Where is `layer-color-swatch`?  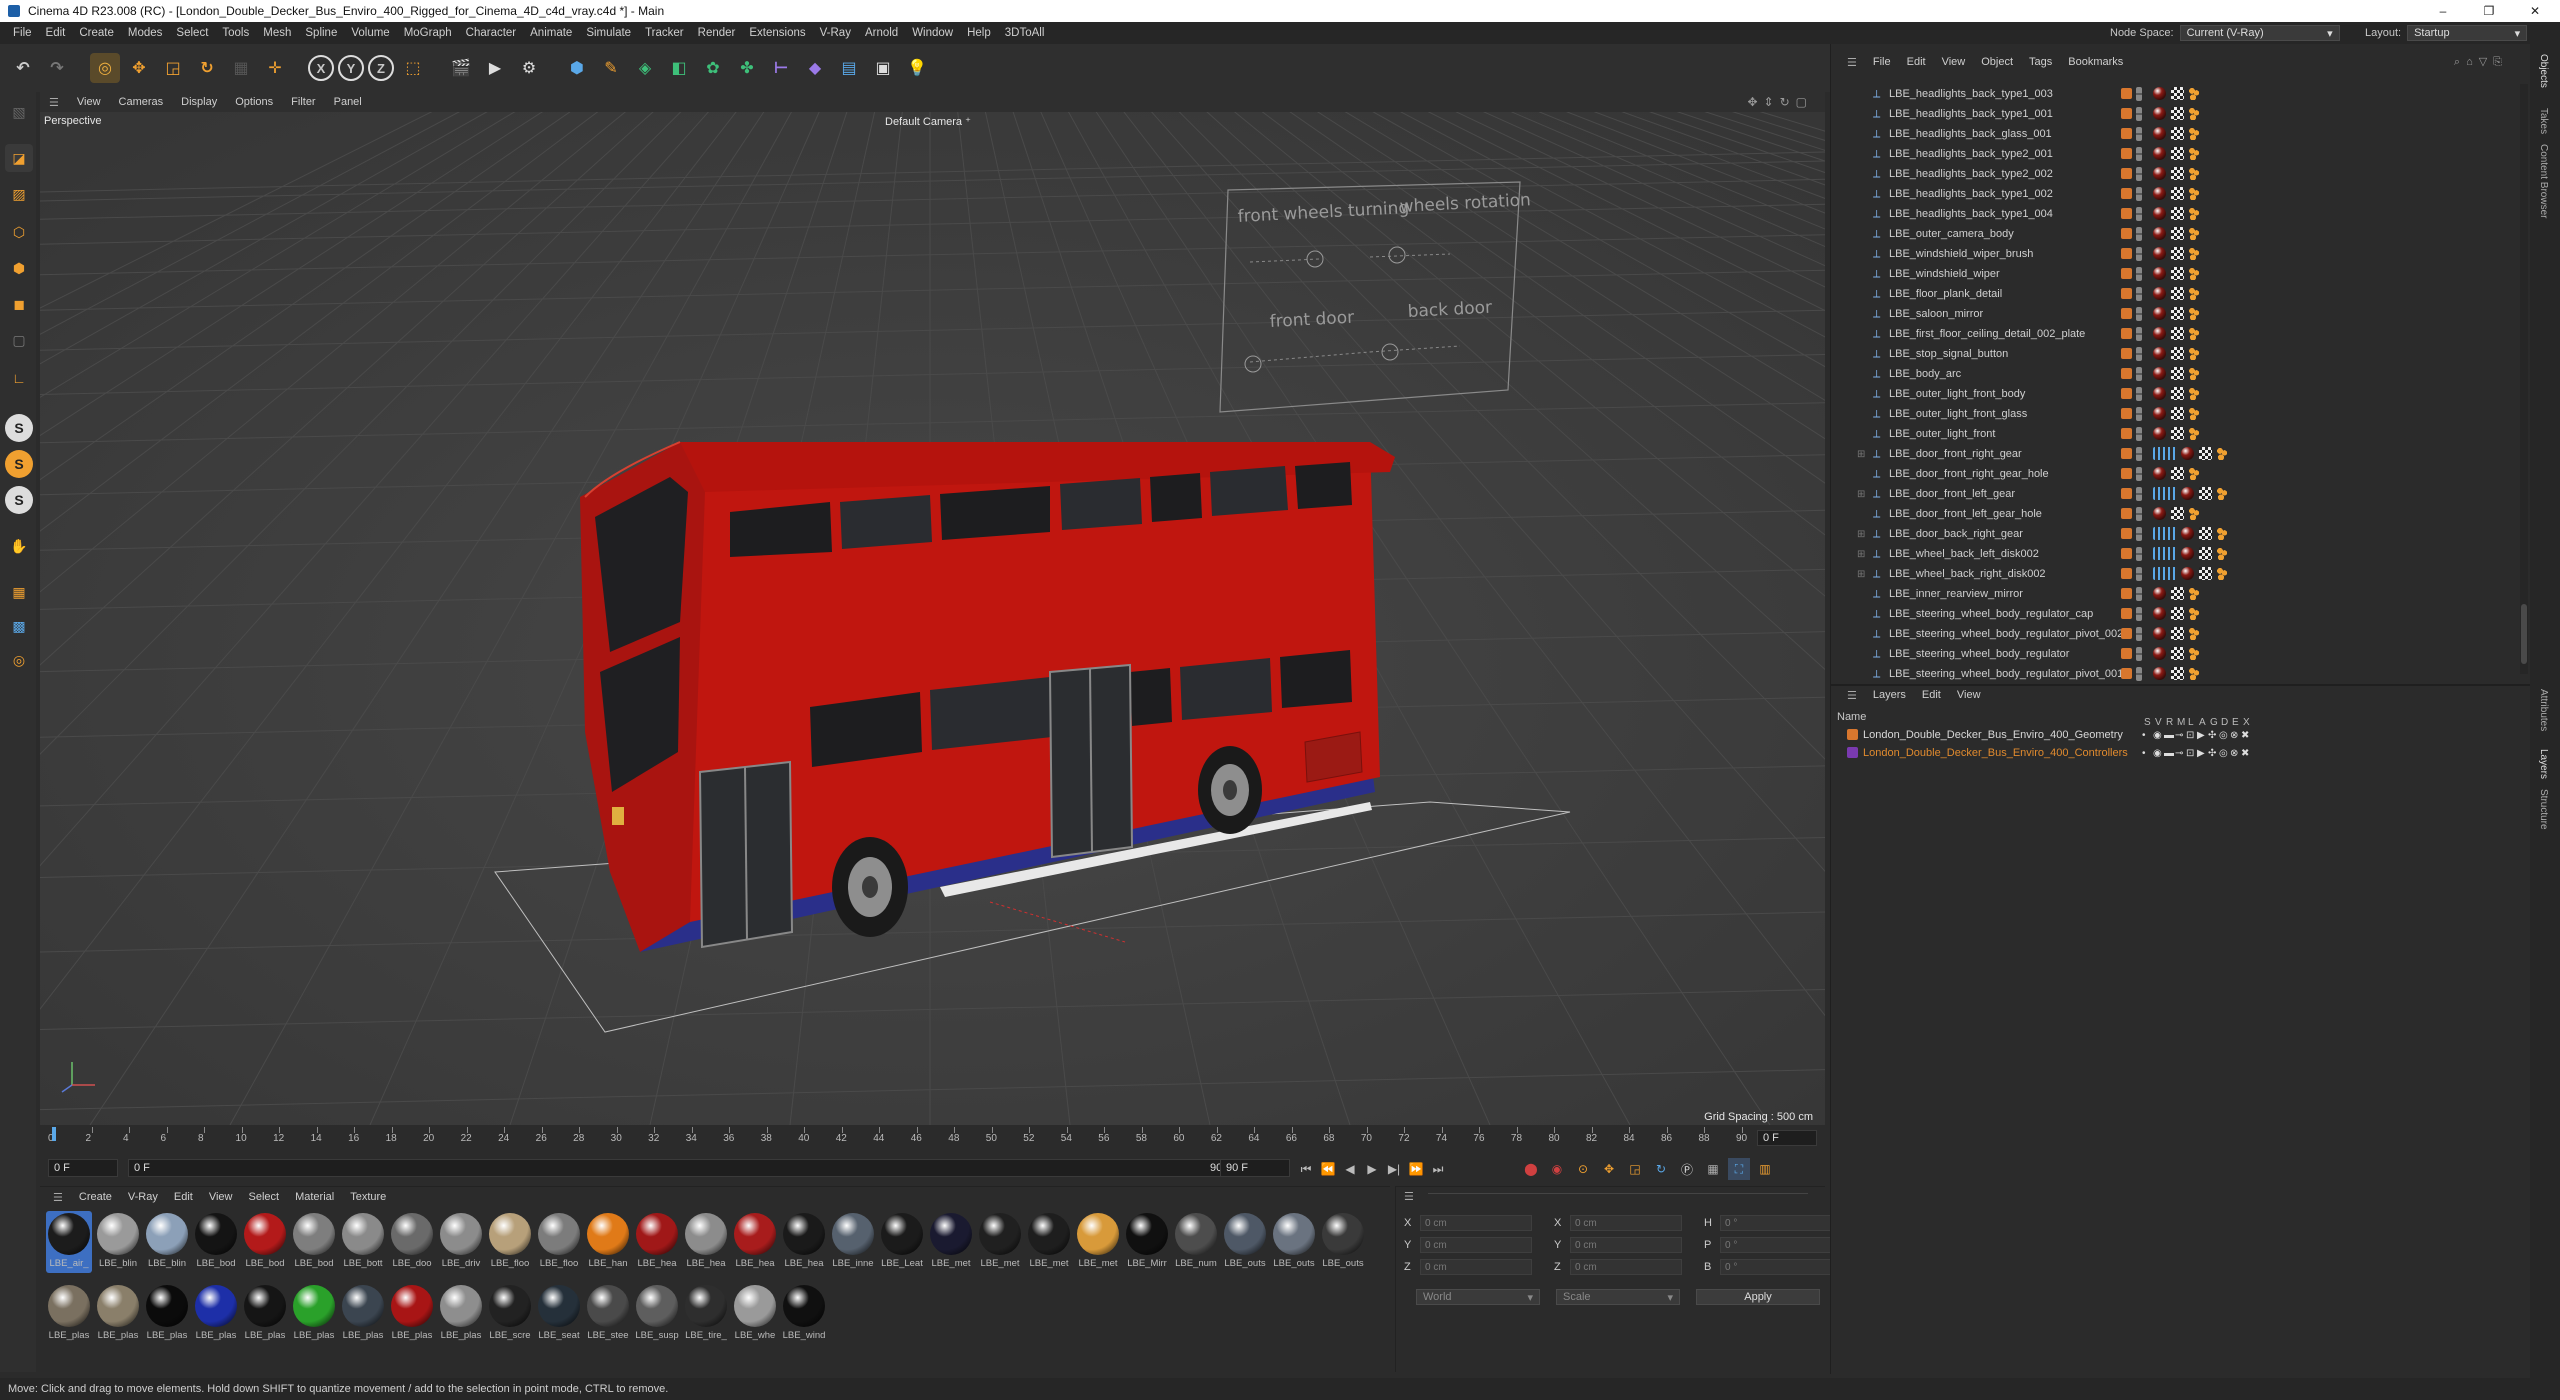 layer-color-swatch is located at coordinates (1852, 752).